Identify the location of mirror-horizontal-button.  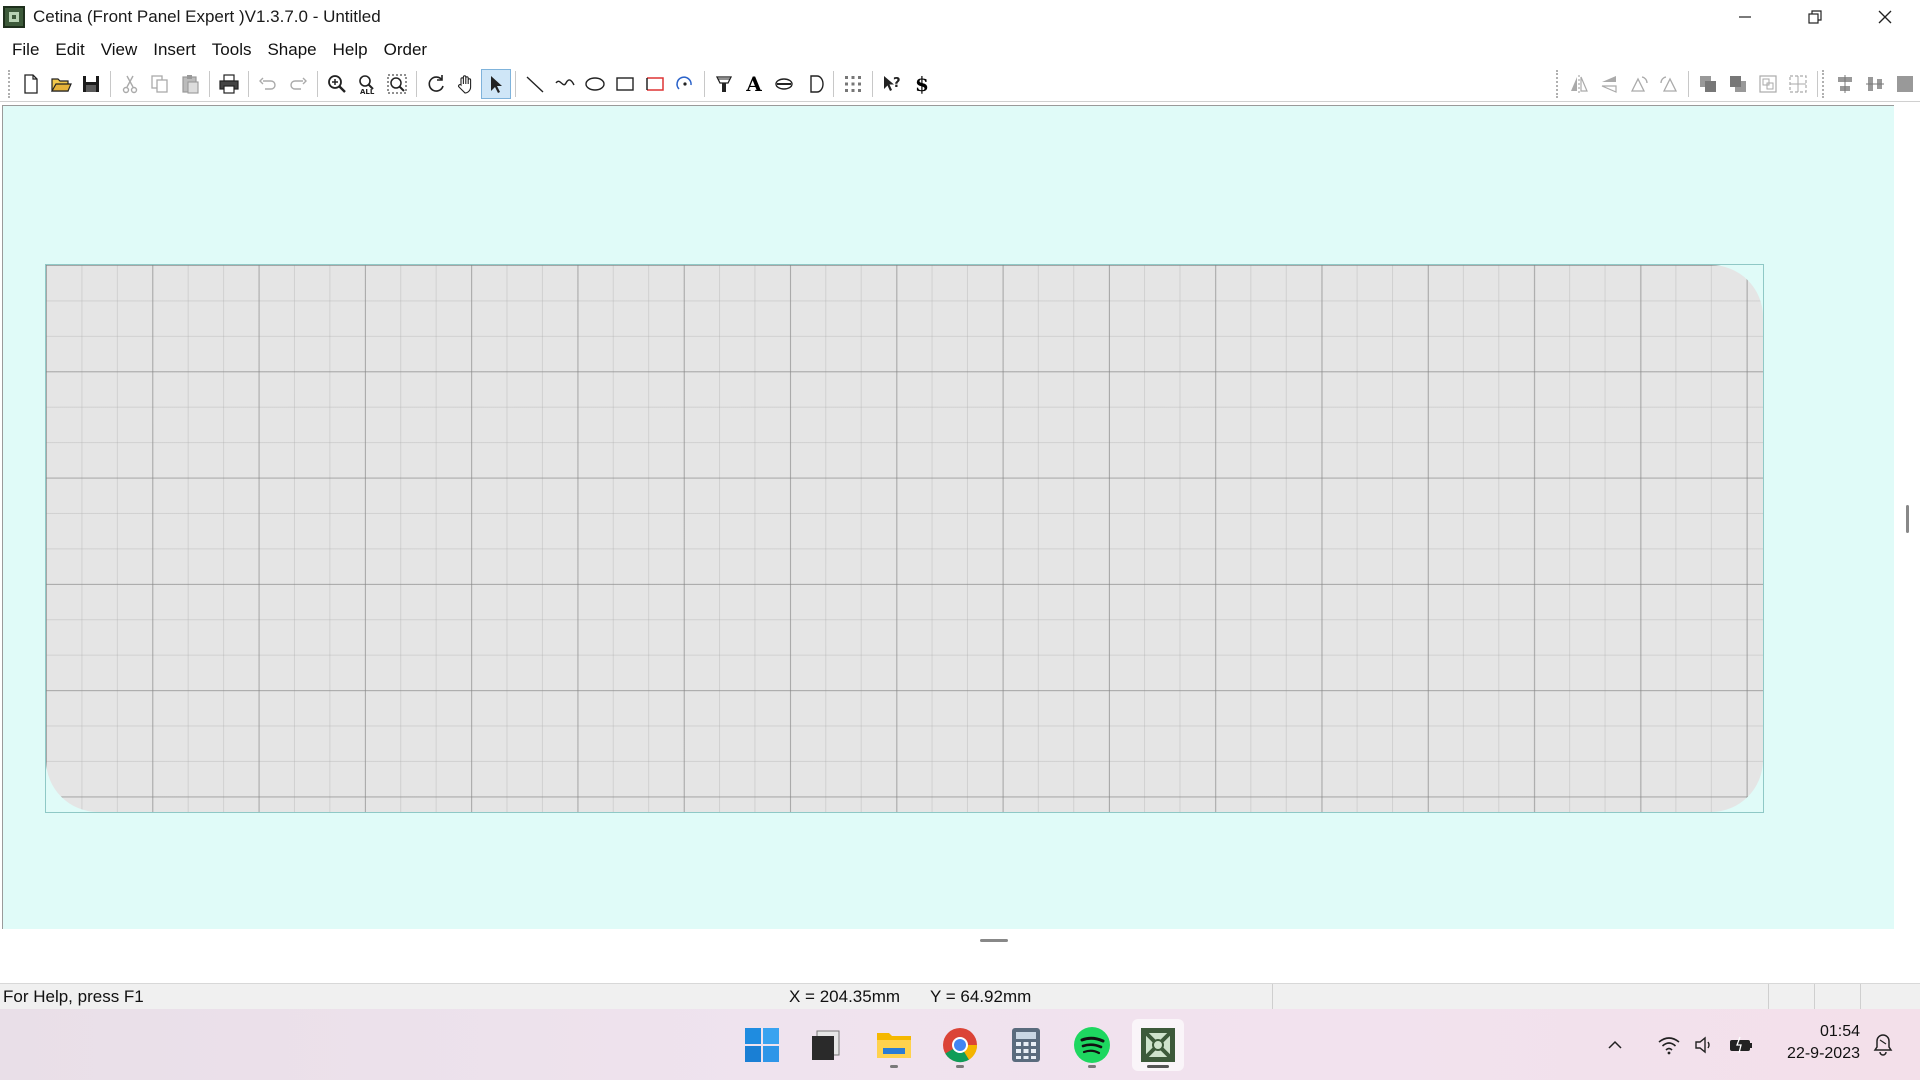
(1579, 84).